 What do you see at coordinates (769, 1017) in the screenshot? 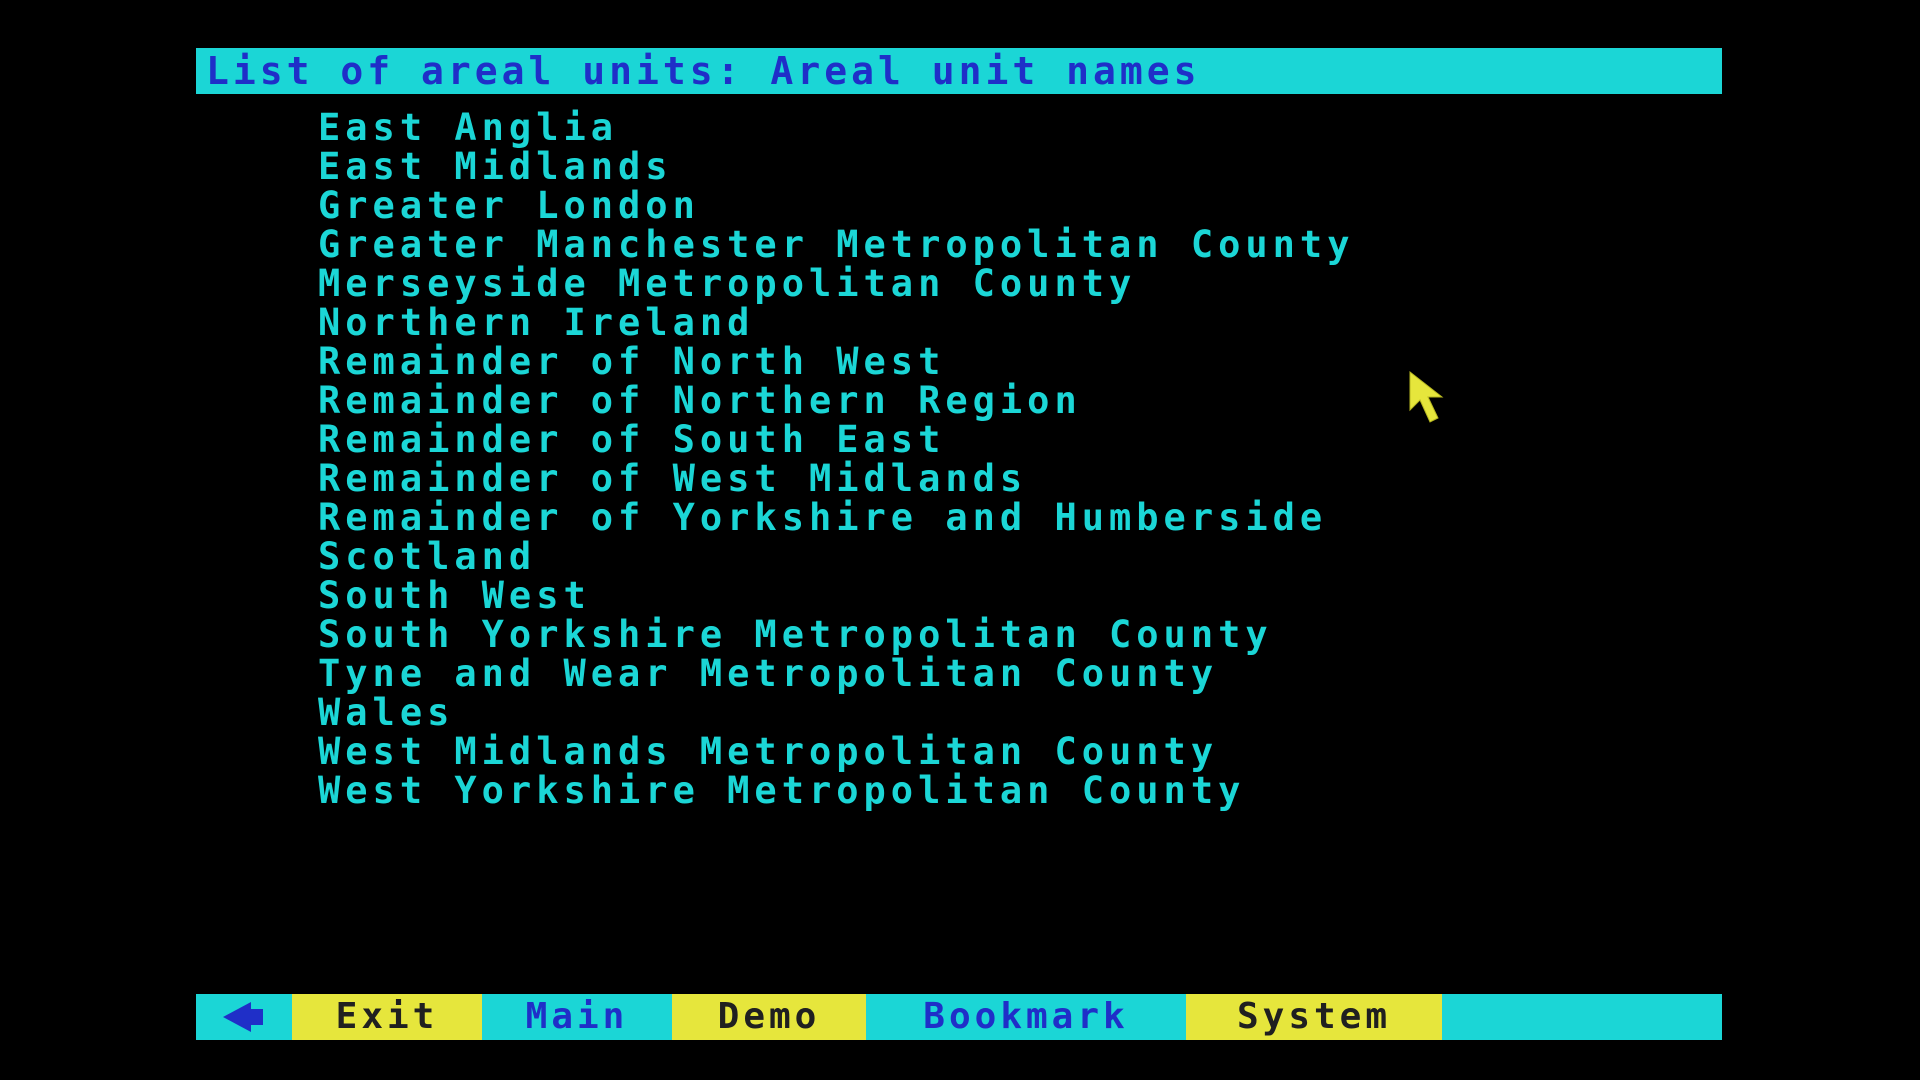
I see `demo-button: Demo` at bounding box center [769, 1017].